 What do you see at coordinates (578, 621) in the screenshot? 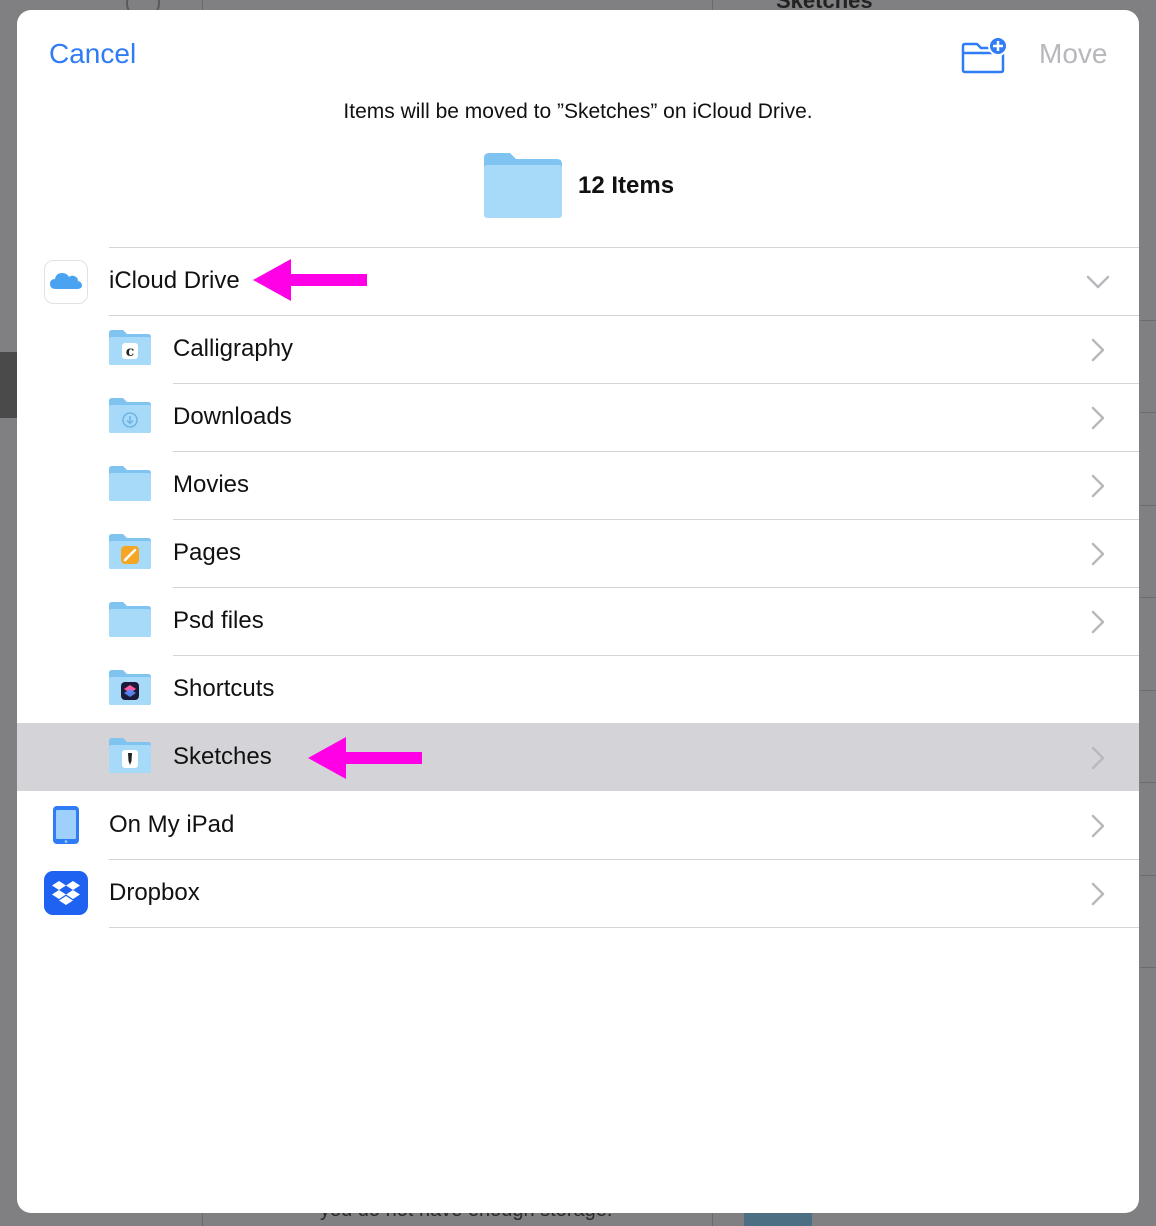
I see `folder-row-psd-files: Psd files` at bounding box center [578, 621].